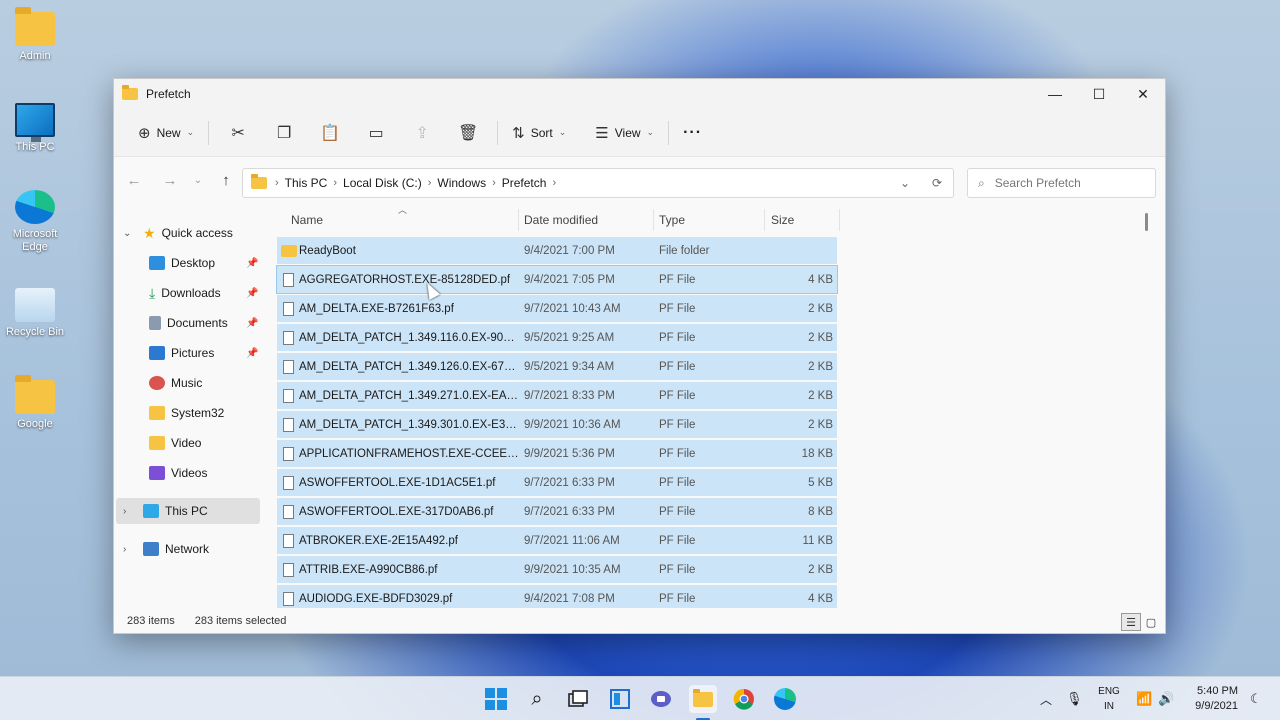  I want to click on microphone-button: 🎙, so click(1074, 698).